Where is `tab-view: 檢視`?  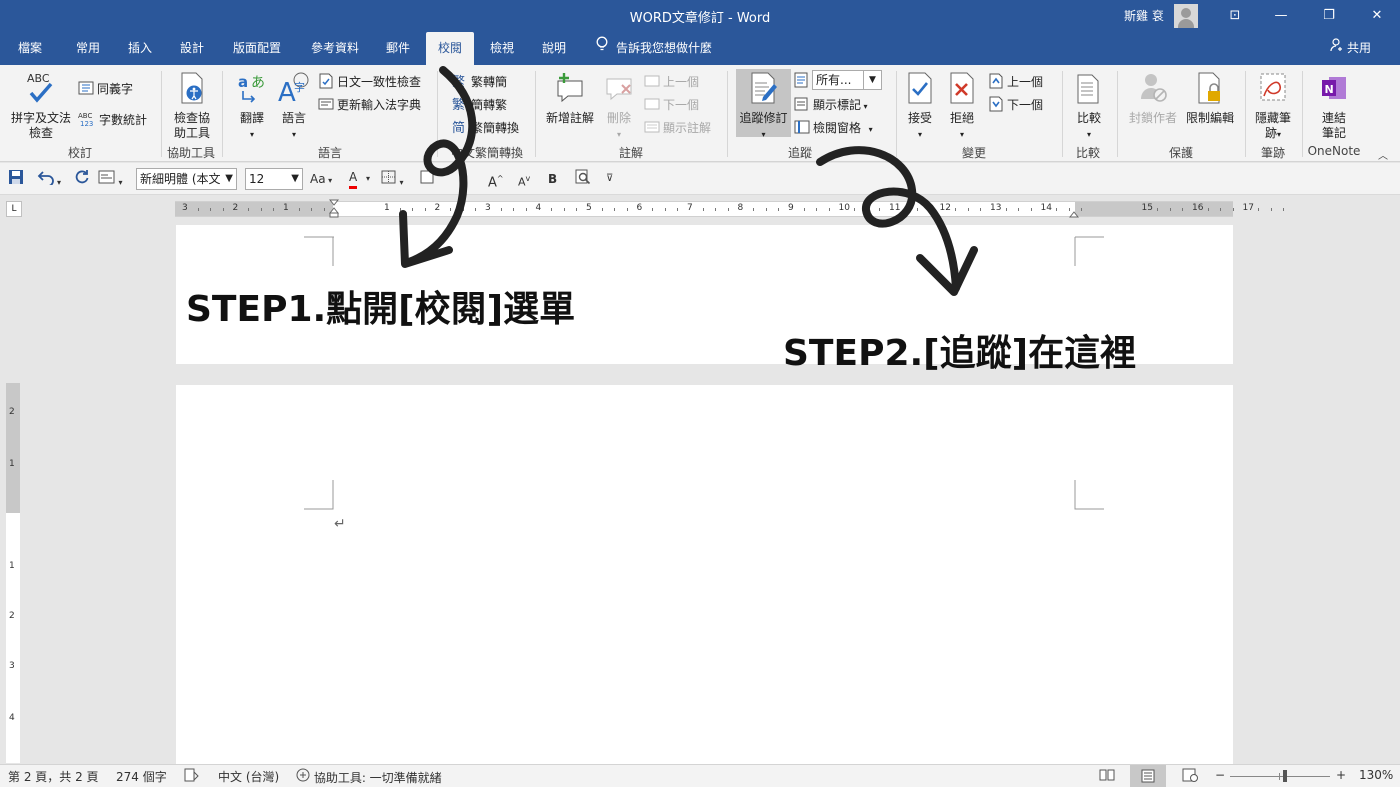 tab-view: 檢視 is located at coordinates (502, 48).